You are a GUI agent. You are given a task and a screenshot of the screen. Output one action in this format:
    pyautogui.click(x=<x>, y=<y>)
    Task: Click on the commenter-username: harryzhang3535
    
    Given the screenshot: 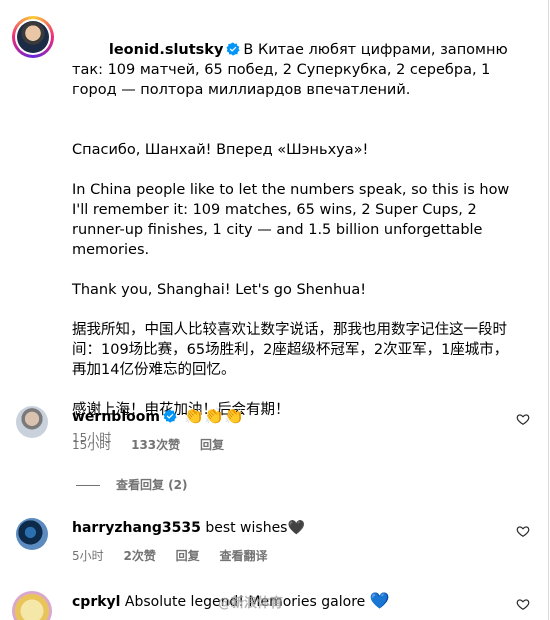 What is the action you would take?
    pyautogui.click(x=136, y=528)
    